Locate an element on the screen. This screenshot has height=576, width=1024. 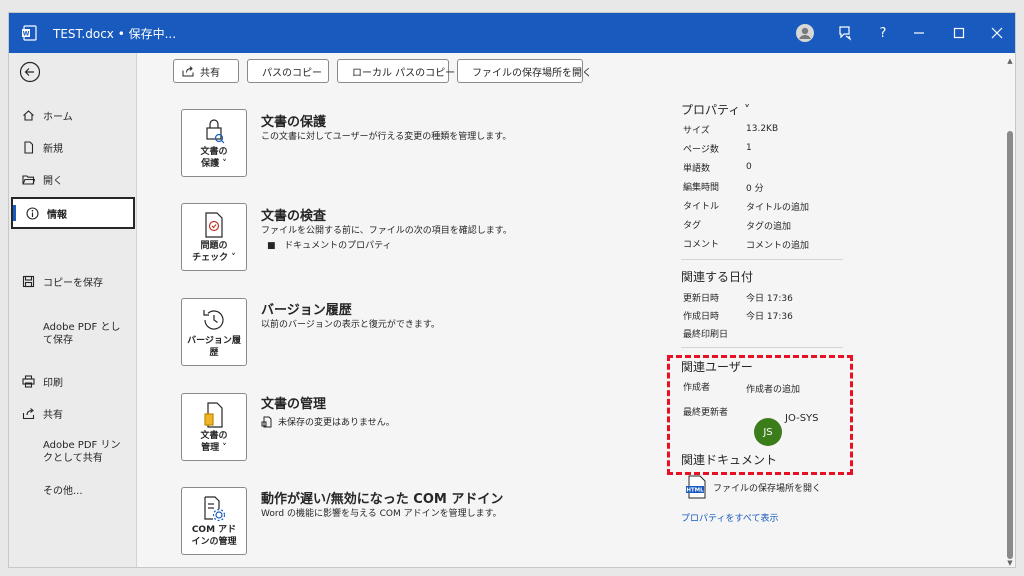
vertical-scrollbar: ▲ ▼ is located at coordinates (1009, 310).